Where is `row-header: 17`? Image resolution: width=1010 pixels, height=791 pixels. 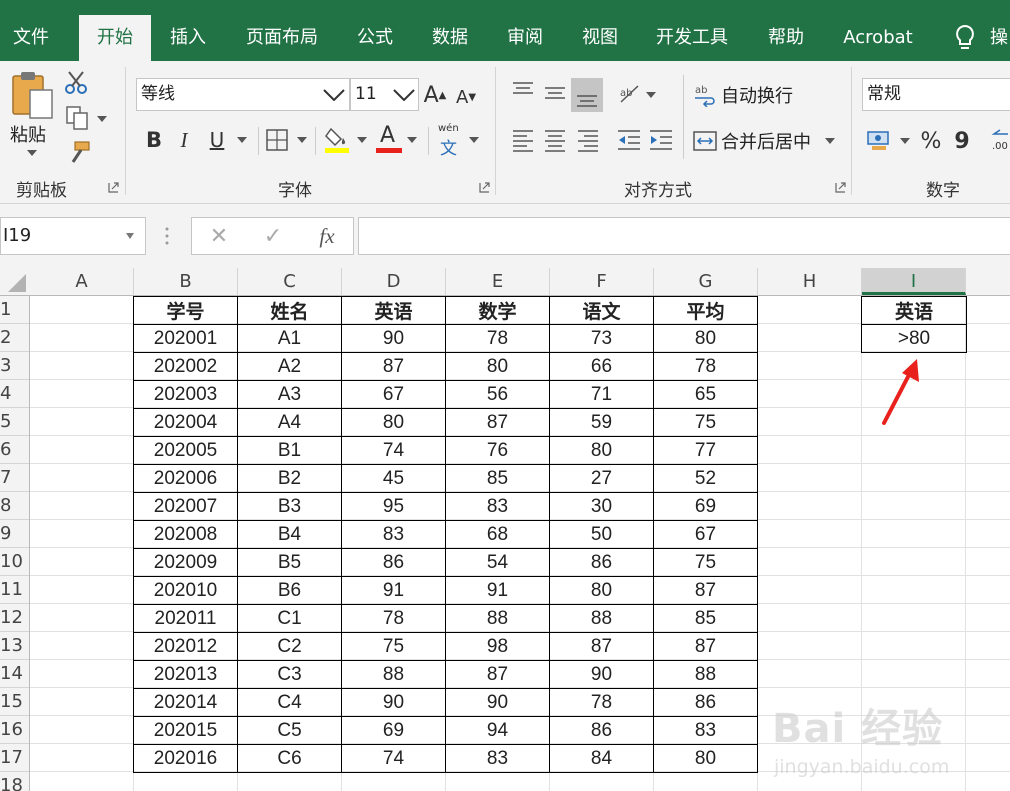 row-header: 17 is located at coordinates (14, 758).